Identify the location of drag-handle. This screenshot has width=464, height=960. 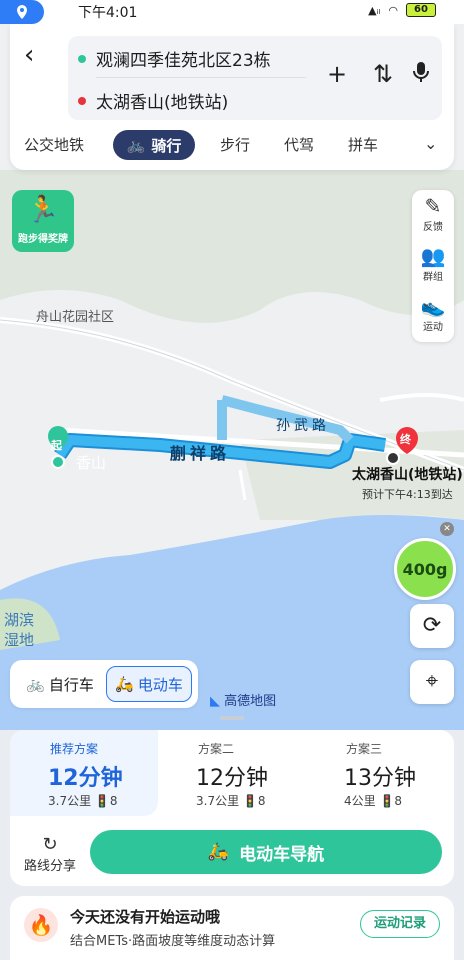
(232, 718).